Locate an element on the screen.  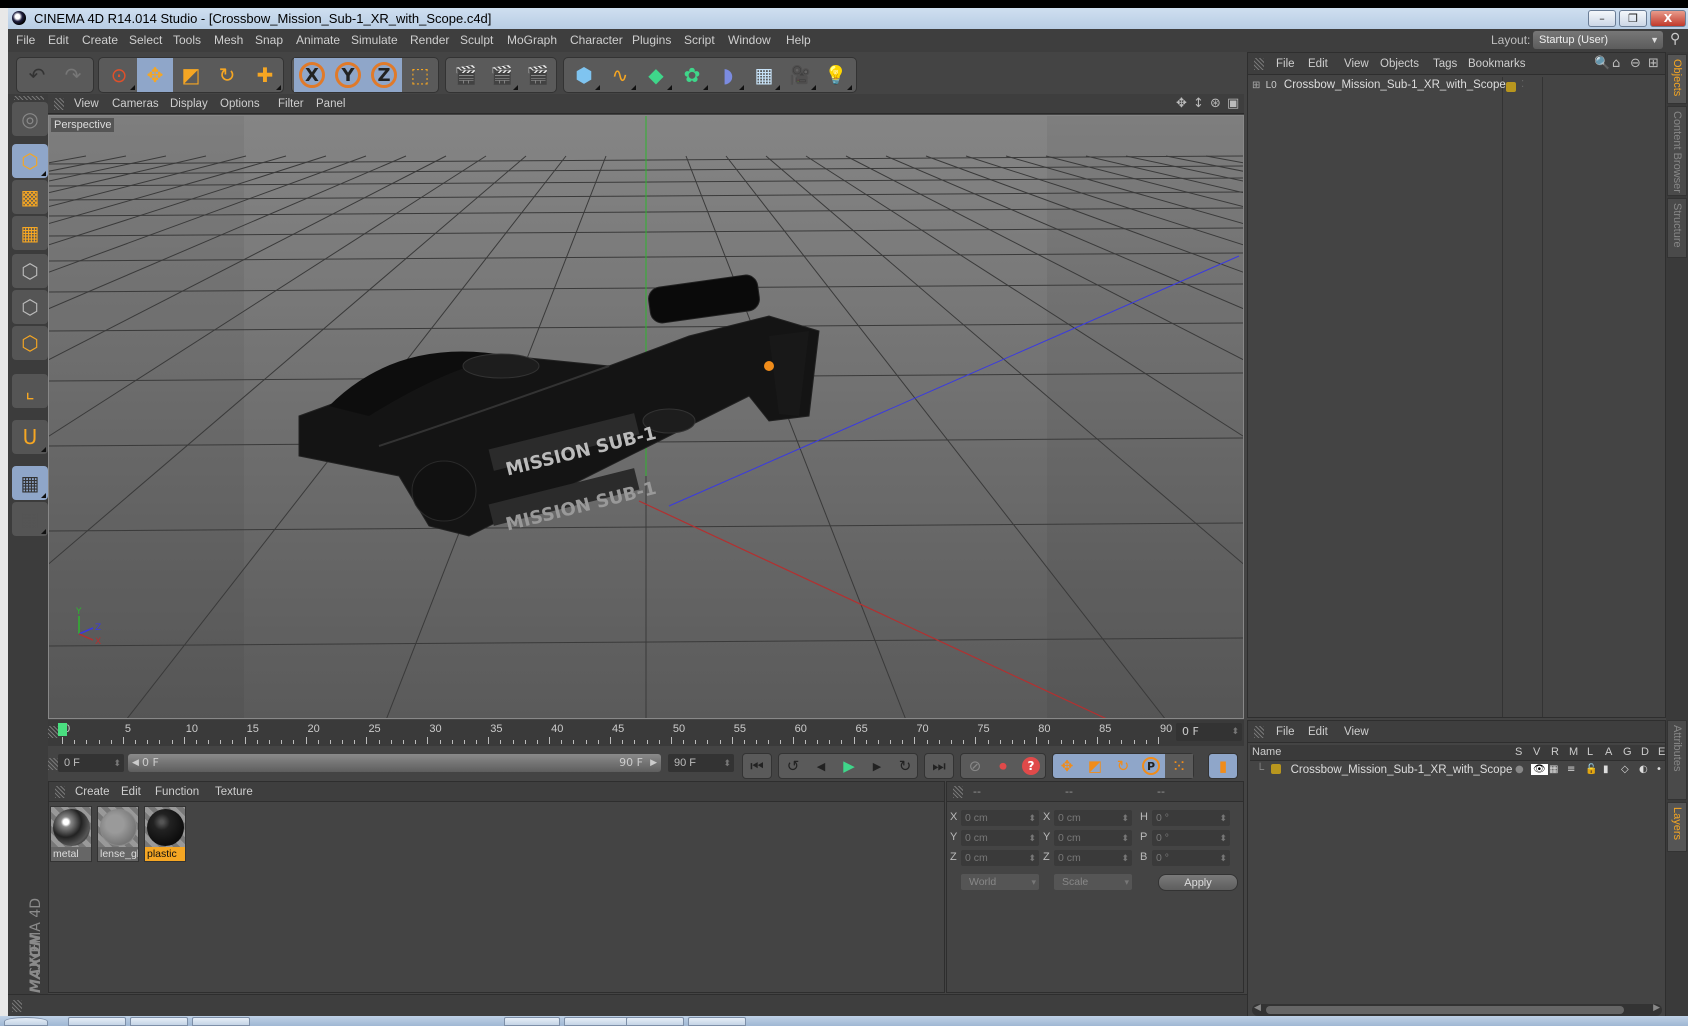
position-x-field: 0 cm ⬍ is located at coordinates (1000, 818).